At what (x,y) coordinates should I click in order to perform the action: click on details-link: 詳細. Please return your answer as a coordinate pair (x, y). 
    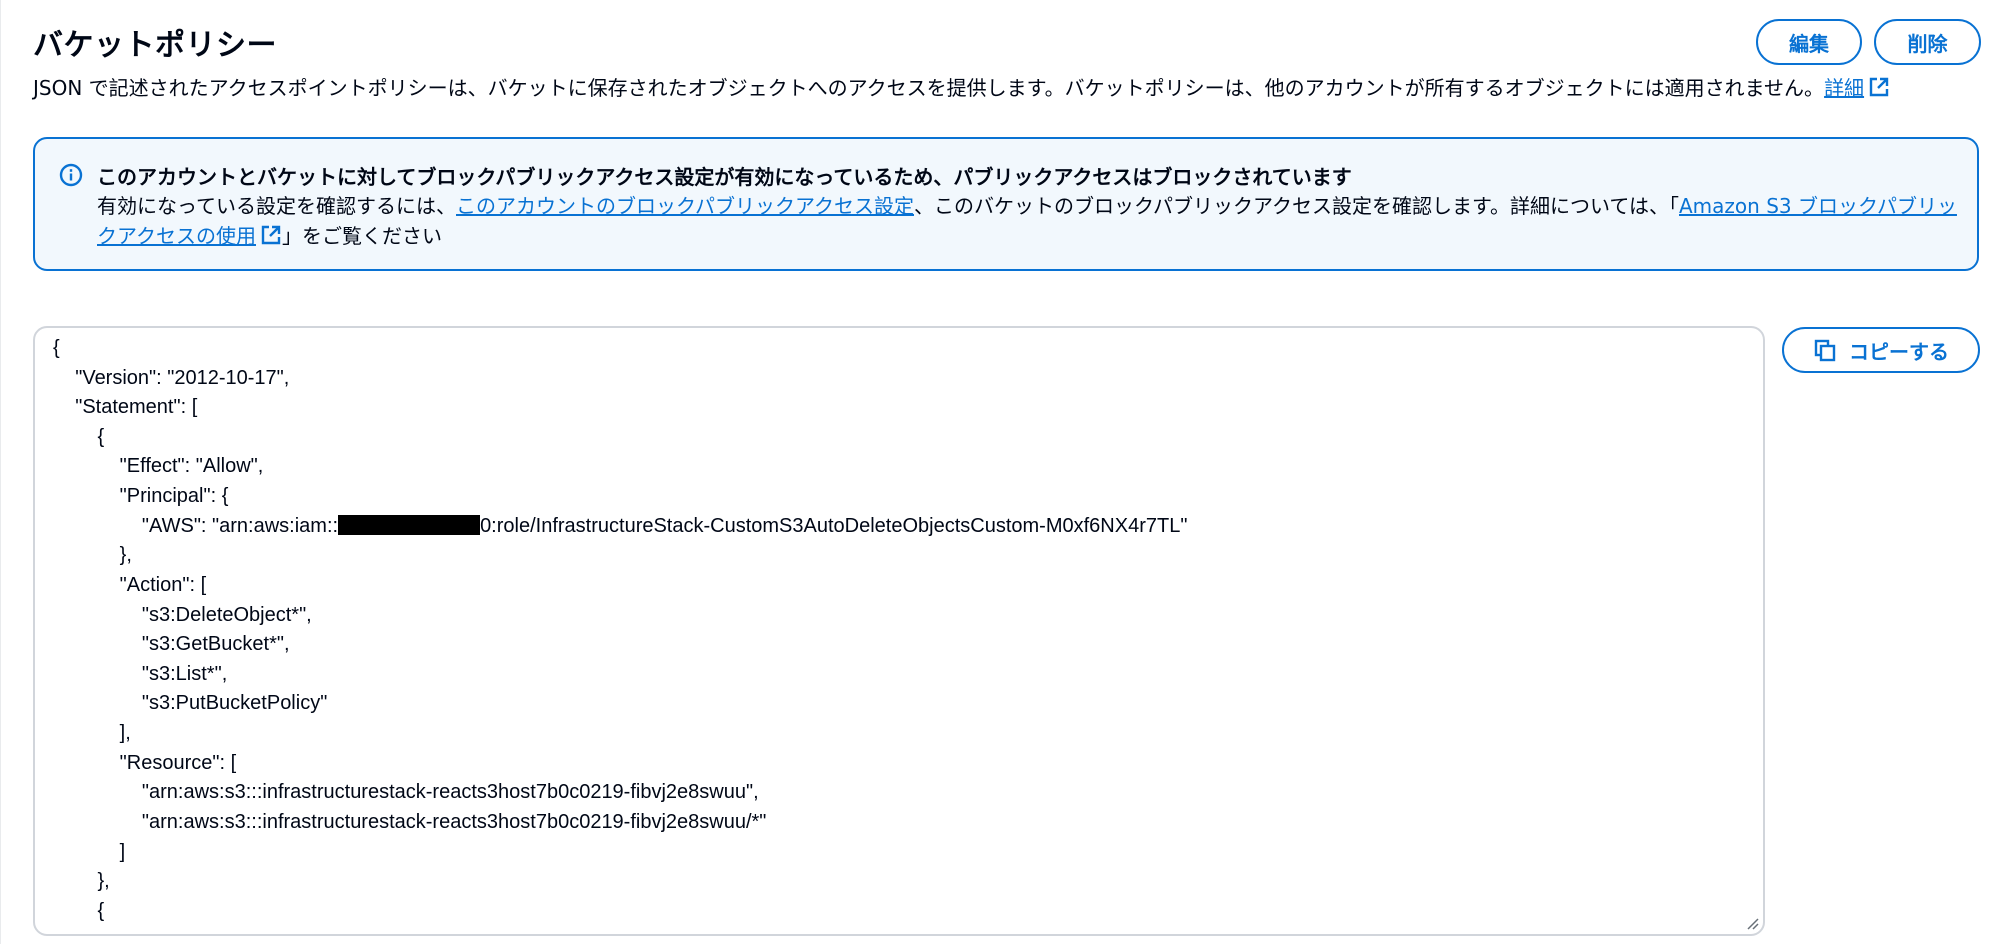
    Looking at the image, I should click on (1857, 88).